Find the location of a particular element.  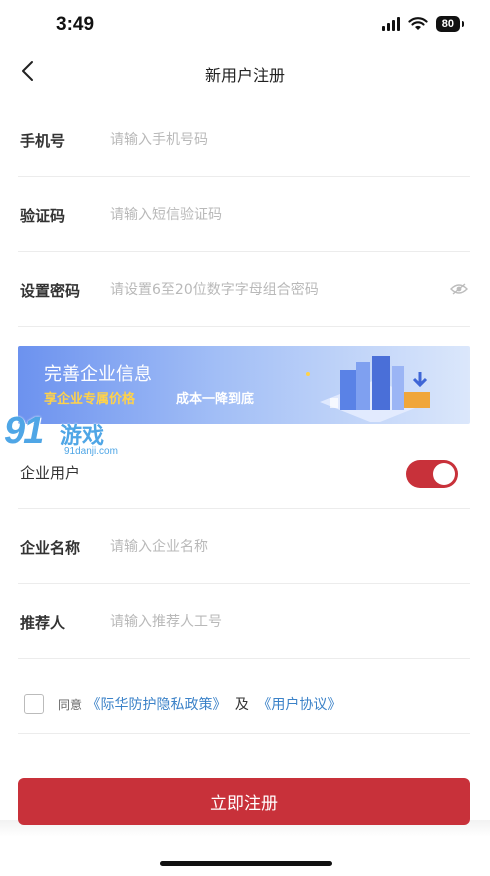

home-indicator is located at coordinates (246, 863).